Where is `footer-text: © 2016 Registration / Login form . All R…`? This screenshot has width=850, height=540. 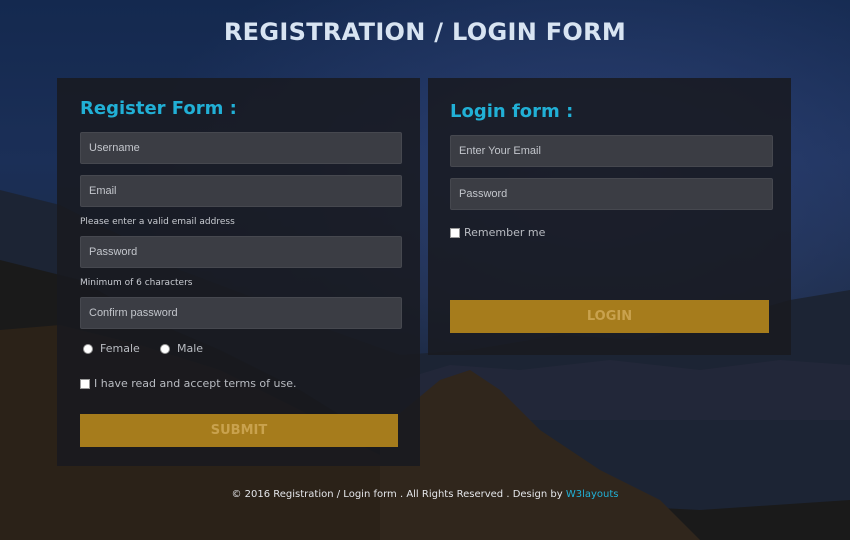
footer-text: © 2016 Registration / Login form . All R… is located at coordinates (397, 494).